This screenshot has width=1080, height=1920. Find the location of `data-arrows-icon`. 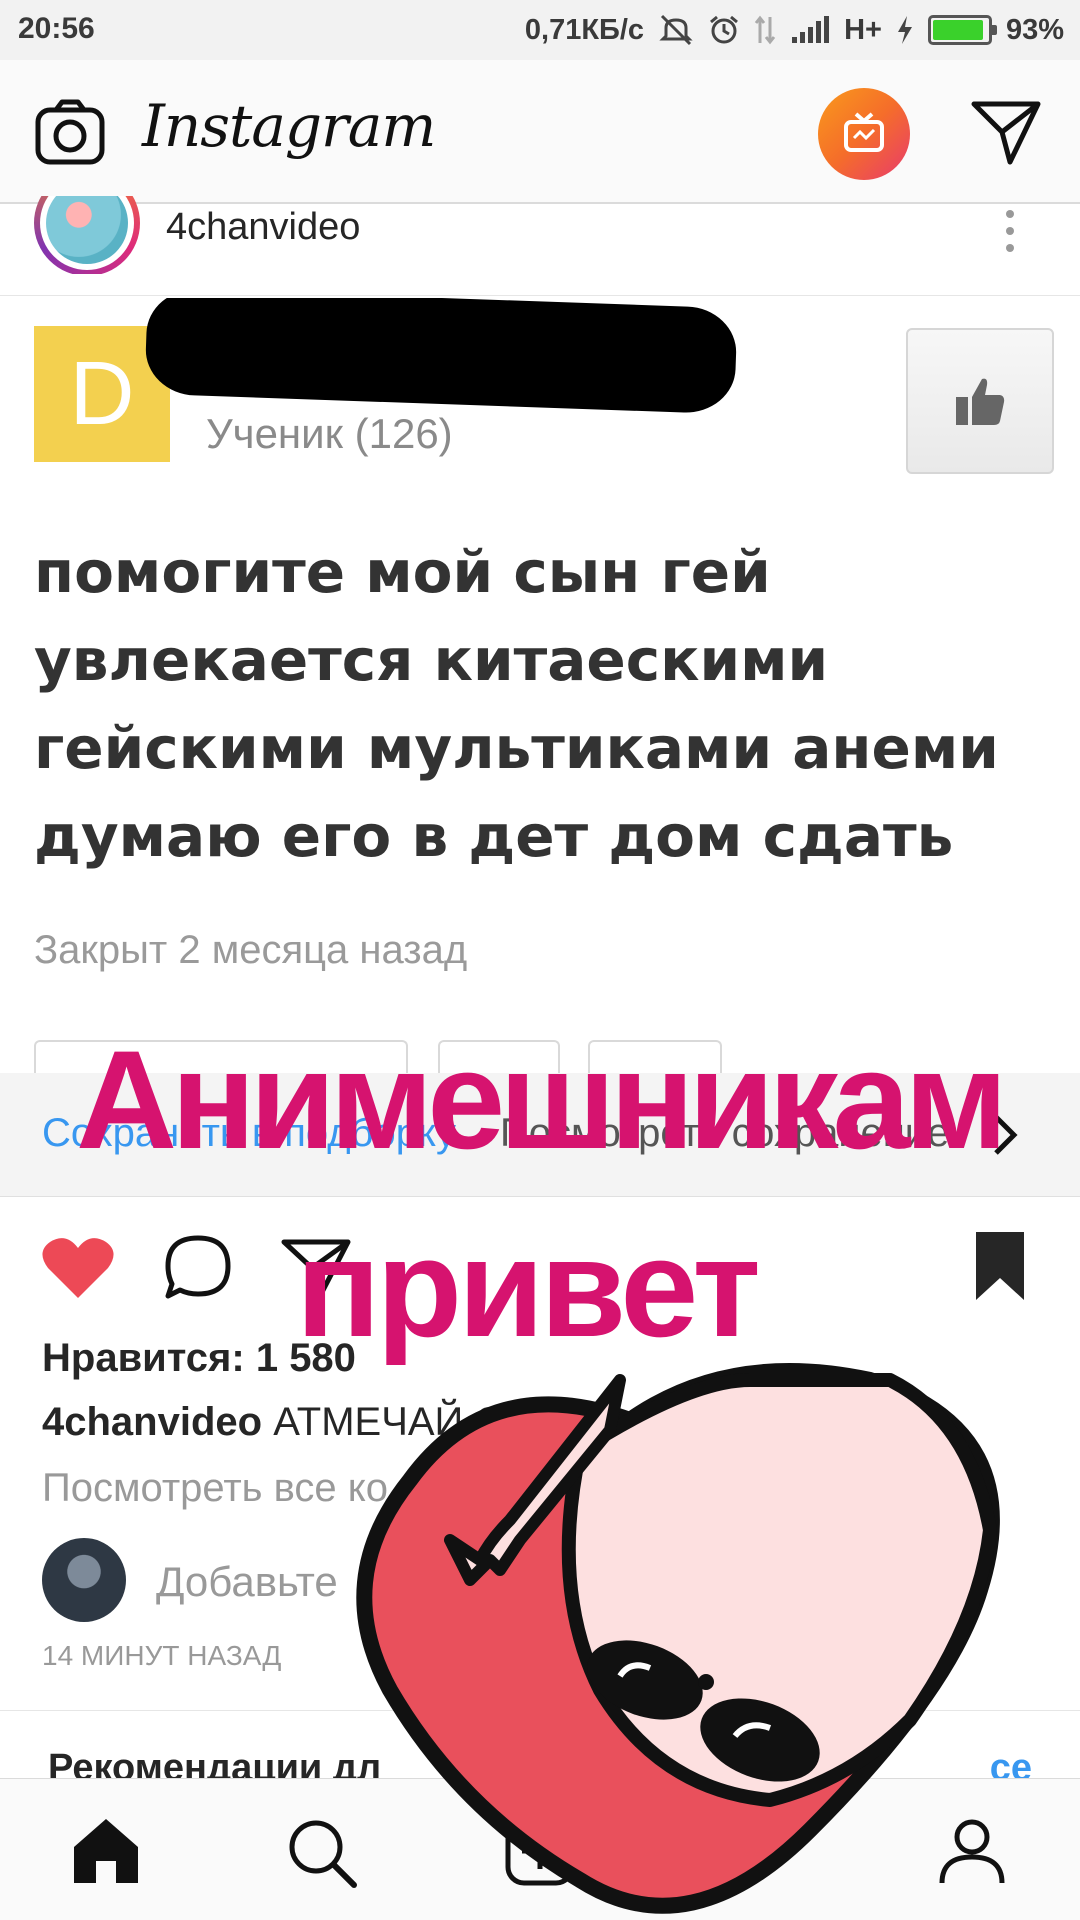

data-arrows-icon is located at coordinates (765, 30).